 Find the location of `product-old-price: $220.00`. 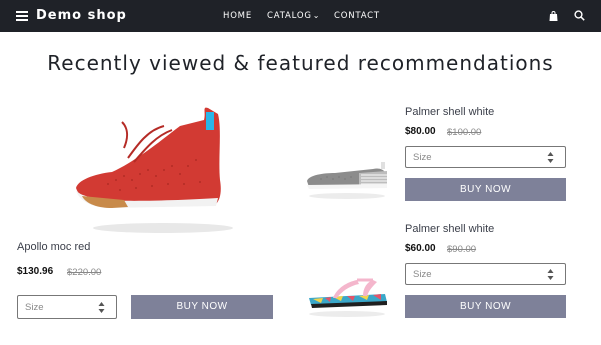

product-old-price: $220.00 is located at coordinates (84, 272).